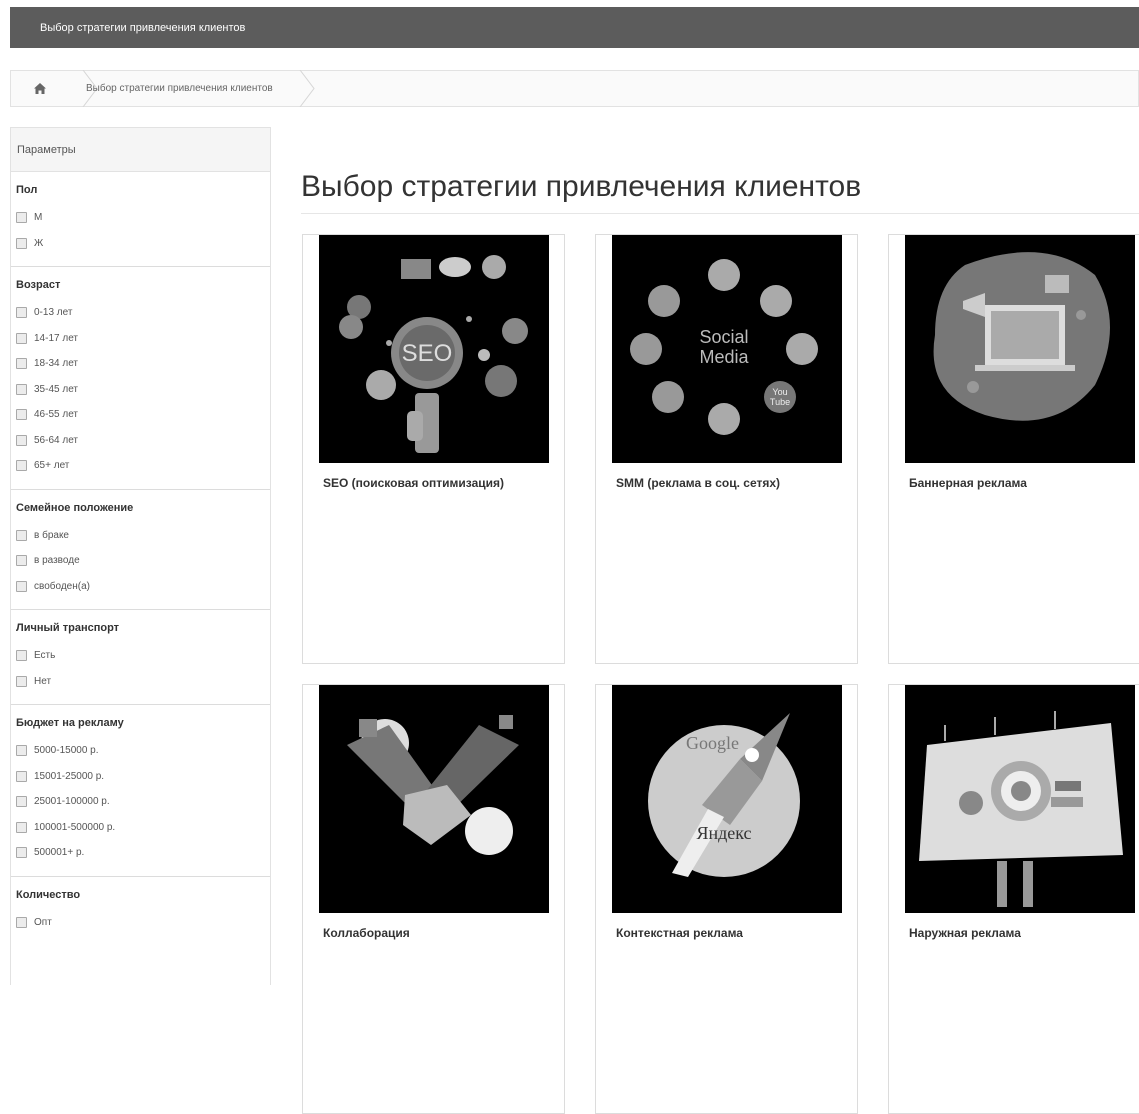 The width and height of the screenshot is (1139, 1114). I want to click on smm-image-label-1: Social, so click(723, 337).